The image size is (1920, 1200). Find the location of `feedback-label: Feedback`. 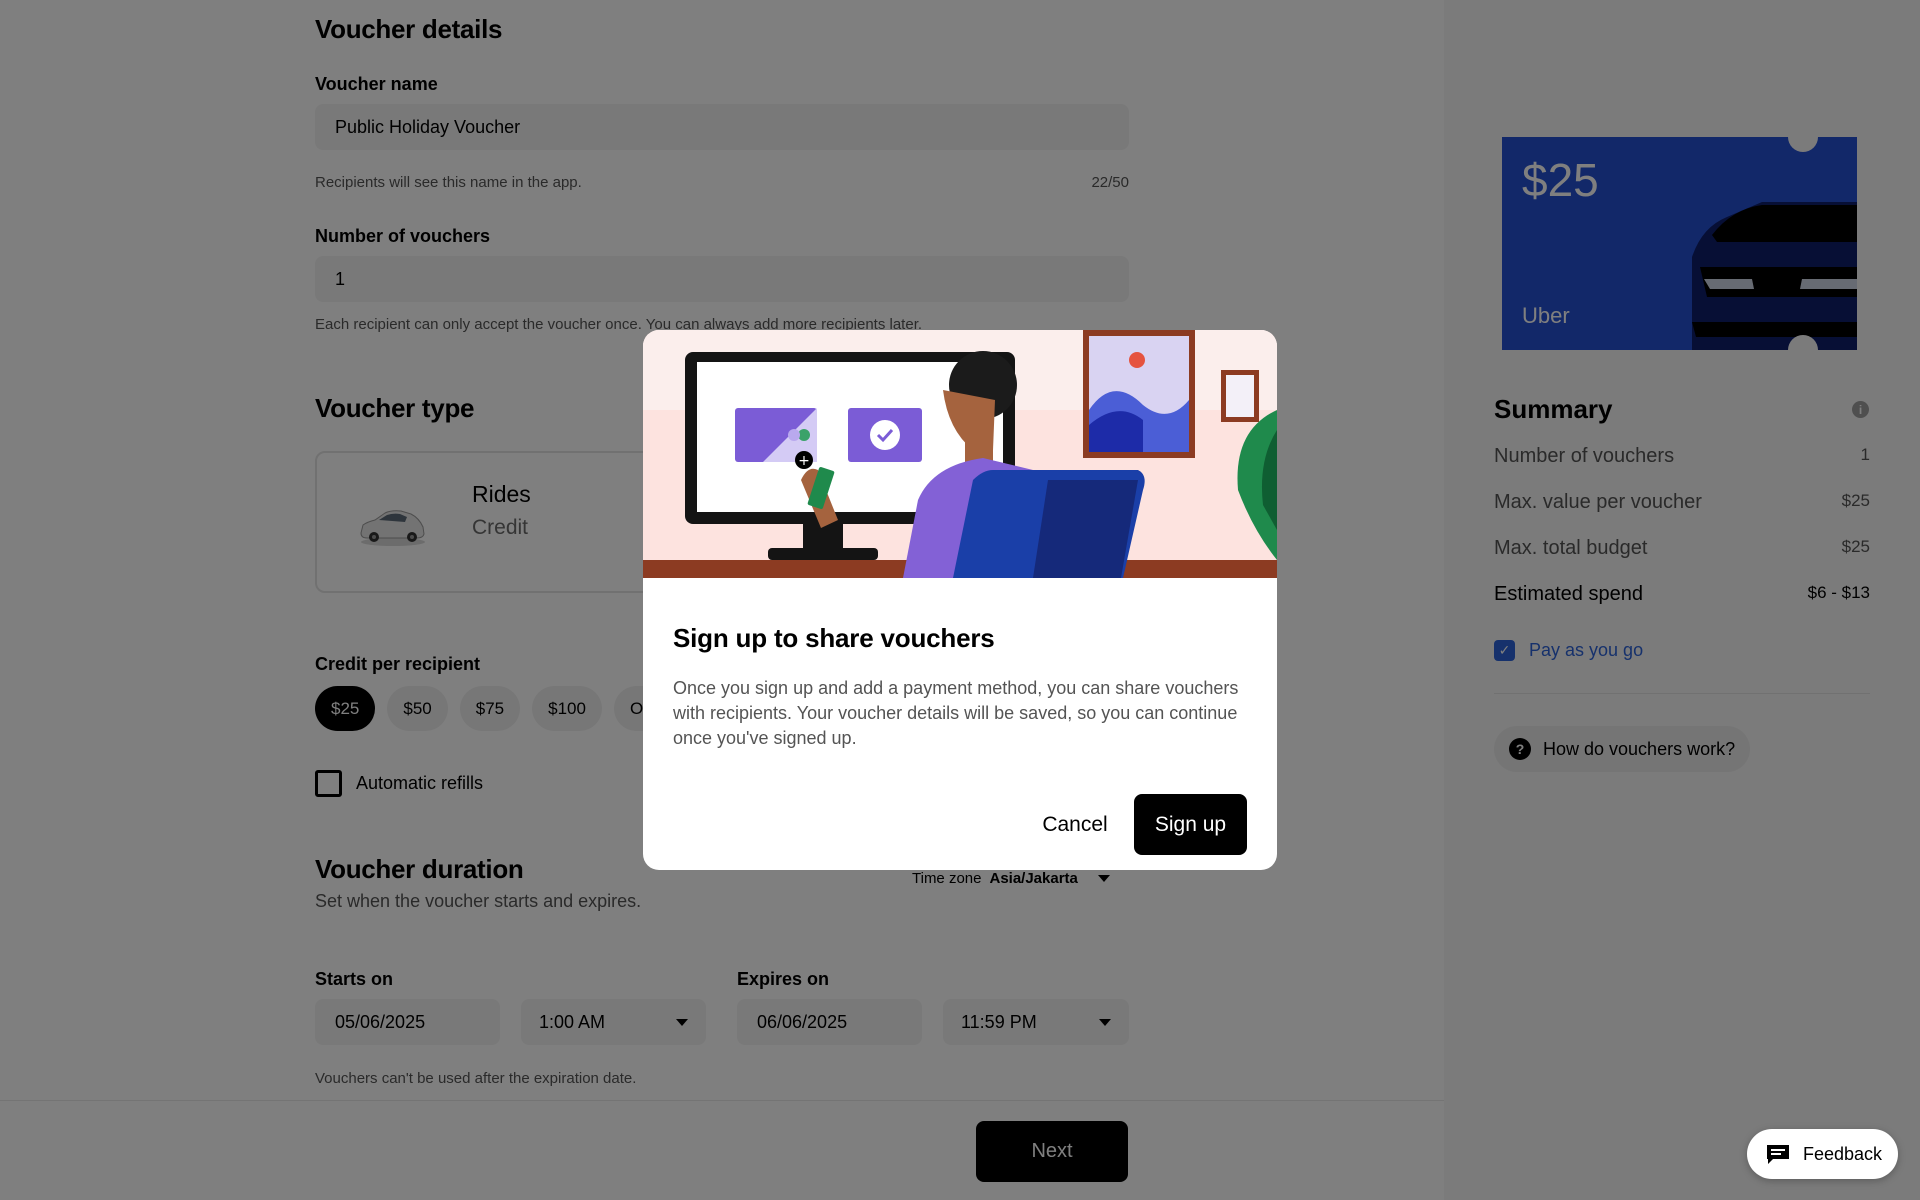

feedback-label: Feedback is located at coordinates (1843, 1153).